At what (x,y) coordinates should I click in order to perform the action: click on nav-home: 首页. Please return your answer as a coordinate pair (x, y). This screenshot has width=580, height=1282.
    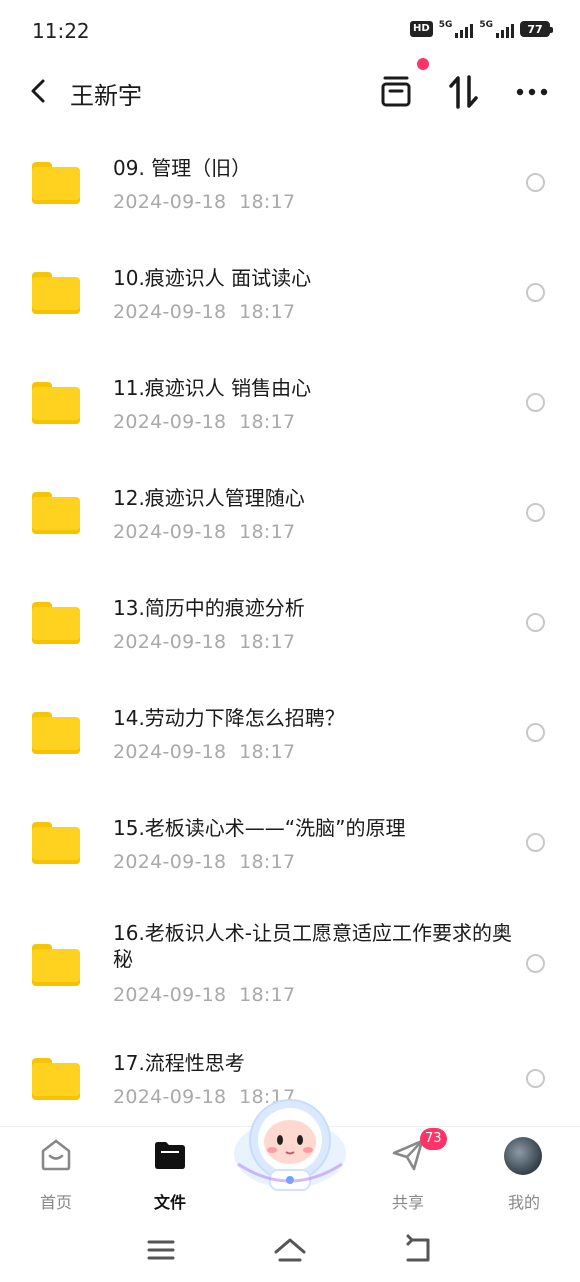
    Looking at the image, I should click on (56, 1173).